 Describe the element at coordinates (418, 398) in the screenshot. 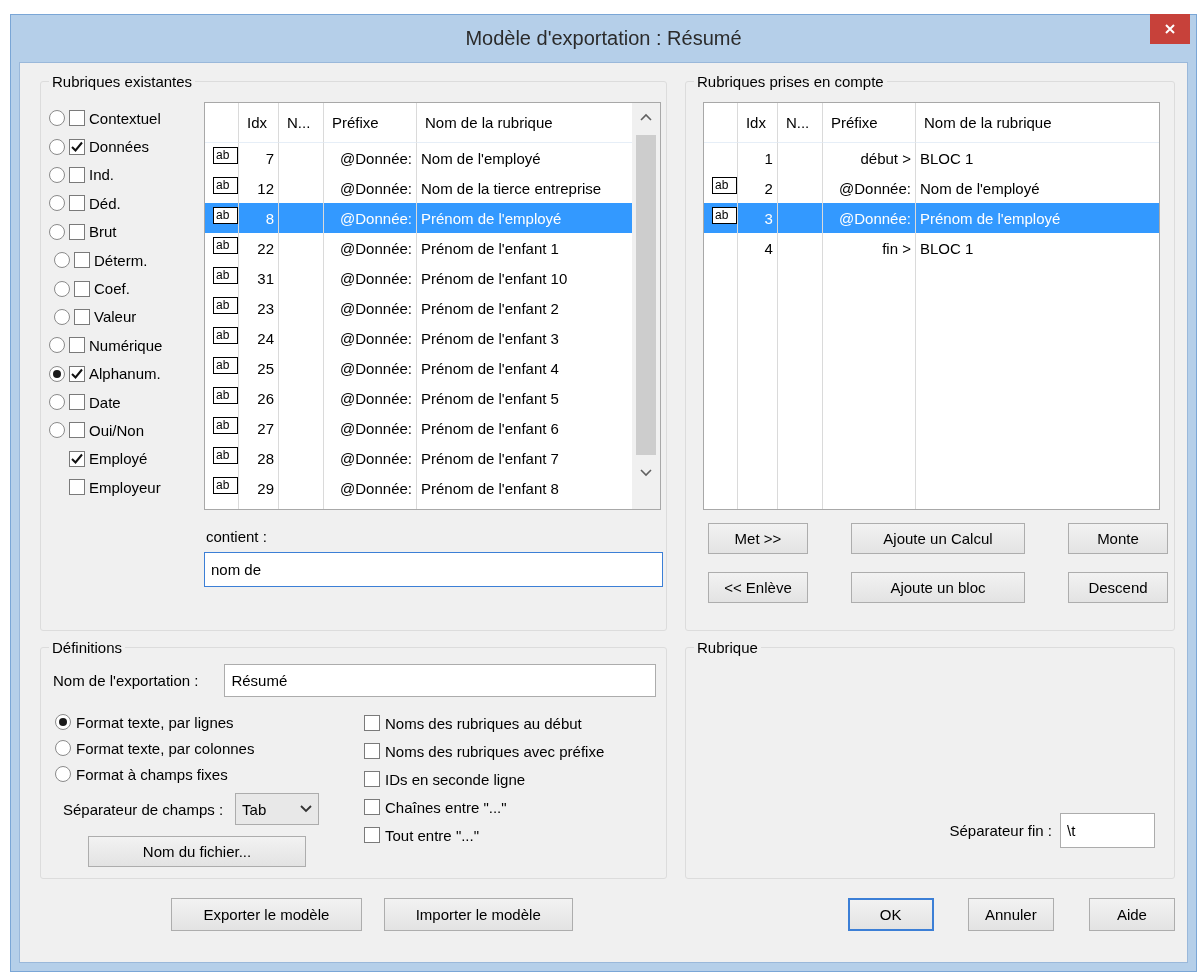

I see `table-row: ab 26 @Donnée: Prénom de l'enfant 5` at that location.